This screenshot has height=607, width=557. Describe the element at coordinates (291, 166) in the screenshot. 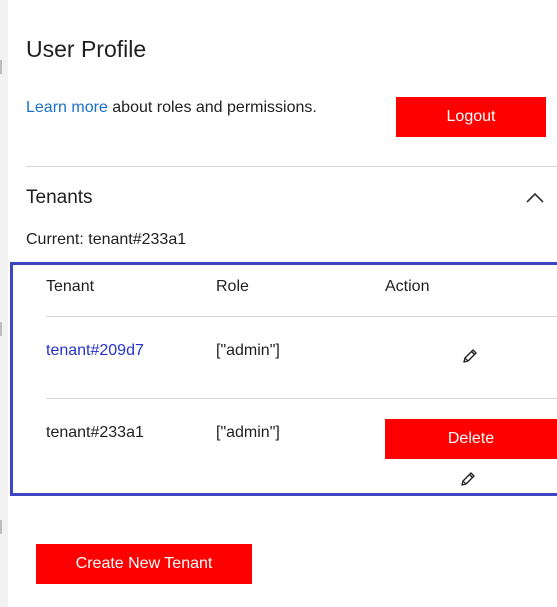

I see `section-divider` at that location.